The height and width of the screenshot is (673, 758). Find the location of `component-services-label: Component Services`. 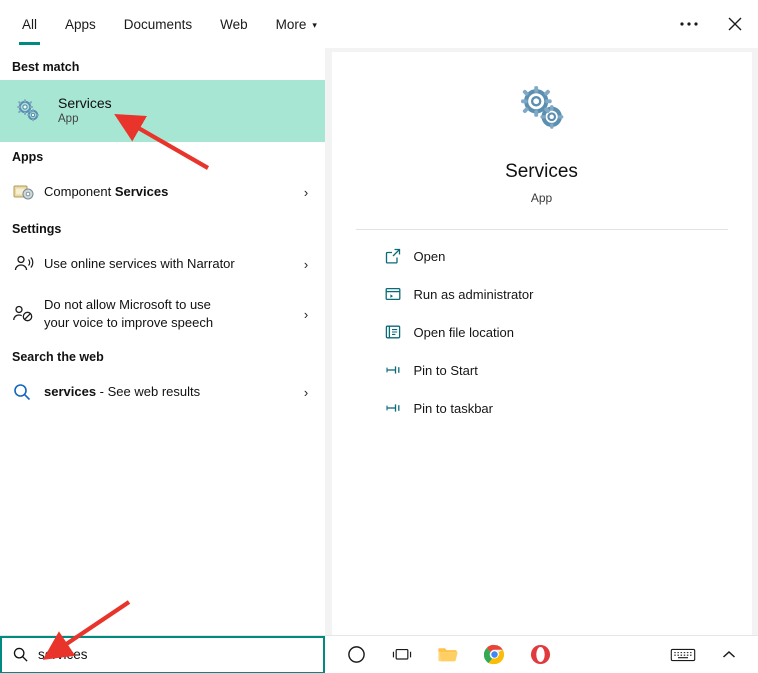

component-services-label: Component Services is located at coordinates (168, 192).